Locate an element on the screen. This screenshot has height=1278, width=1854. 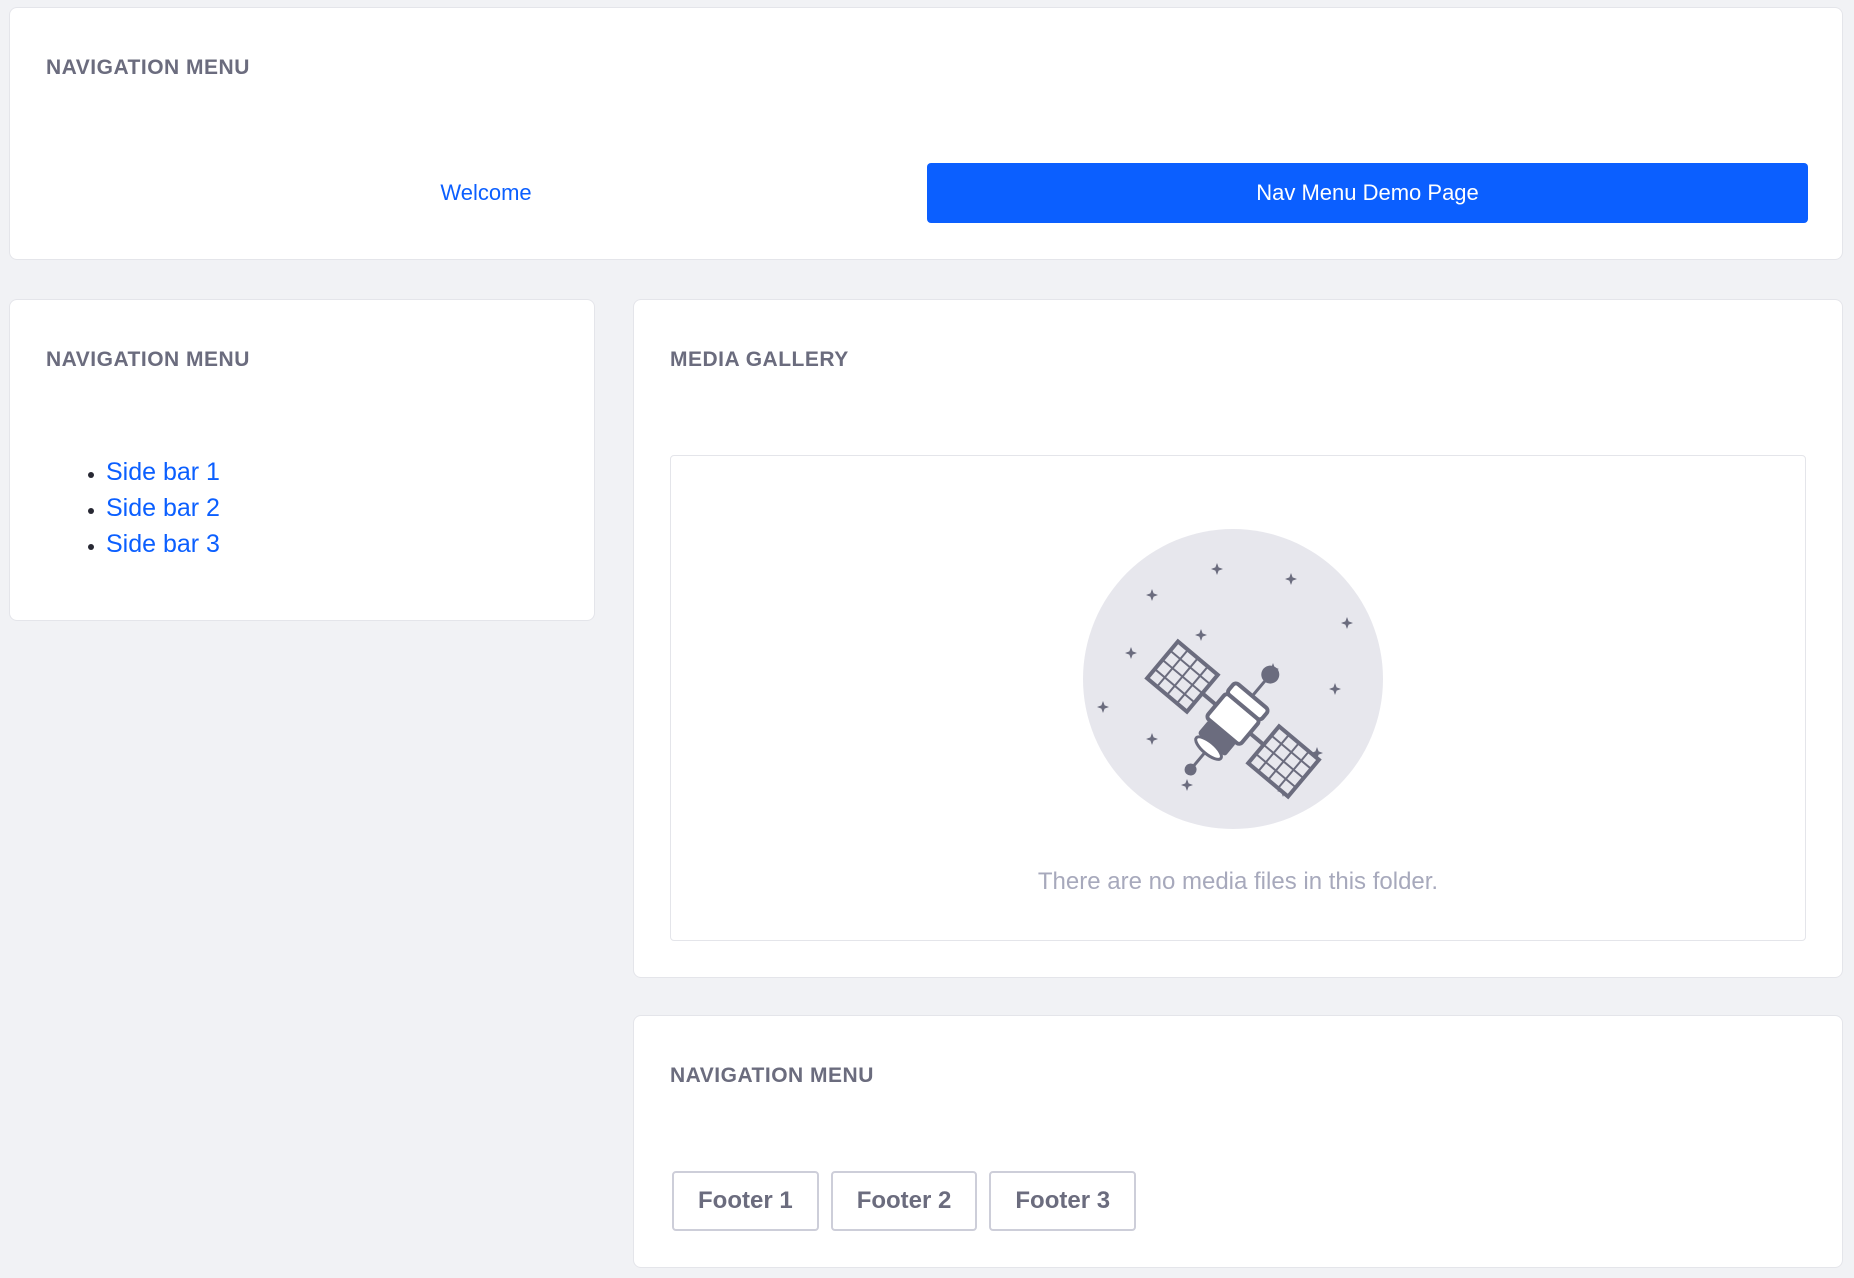
media-gallery-title: MEDIA GALLERY is located at coordinates (759, 359).